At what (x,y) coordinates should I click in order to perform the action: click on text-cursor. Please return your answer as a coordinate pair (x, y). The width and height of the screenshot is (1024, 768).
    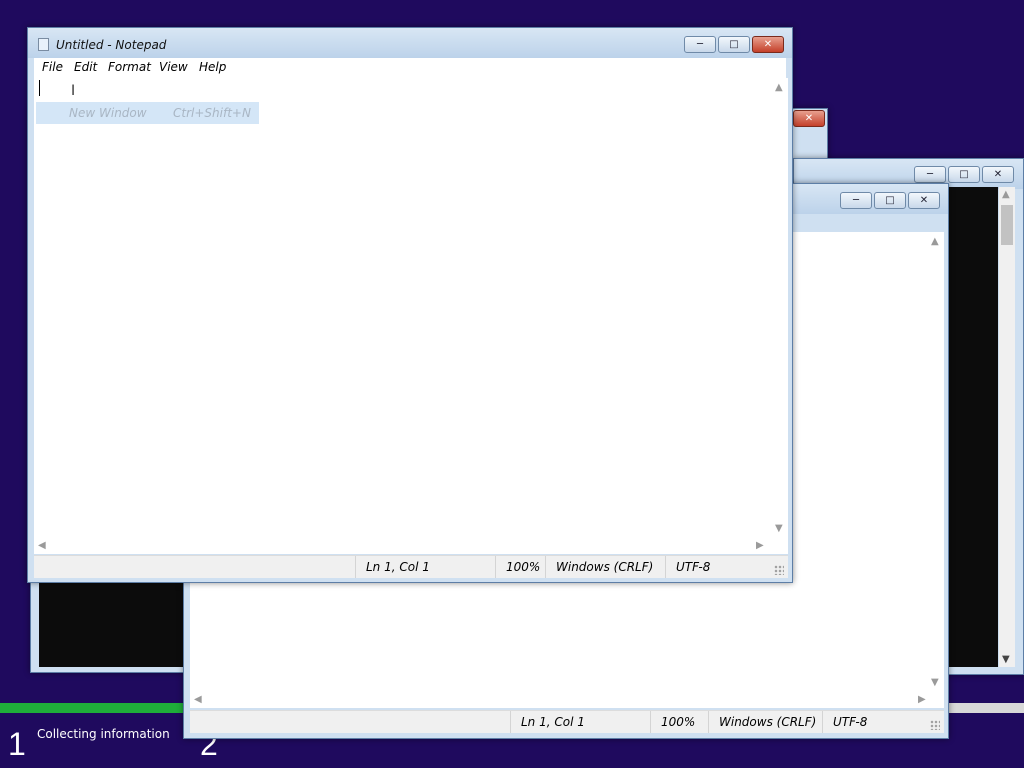
    Looking at the image, I should click on (39, 88).